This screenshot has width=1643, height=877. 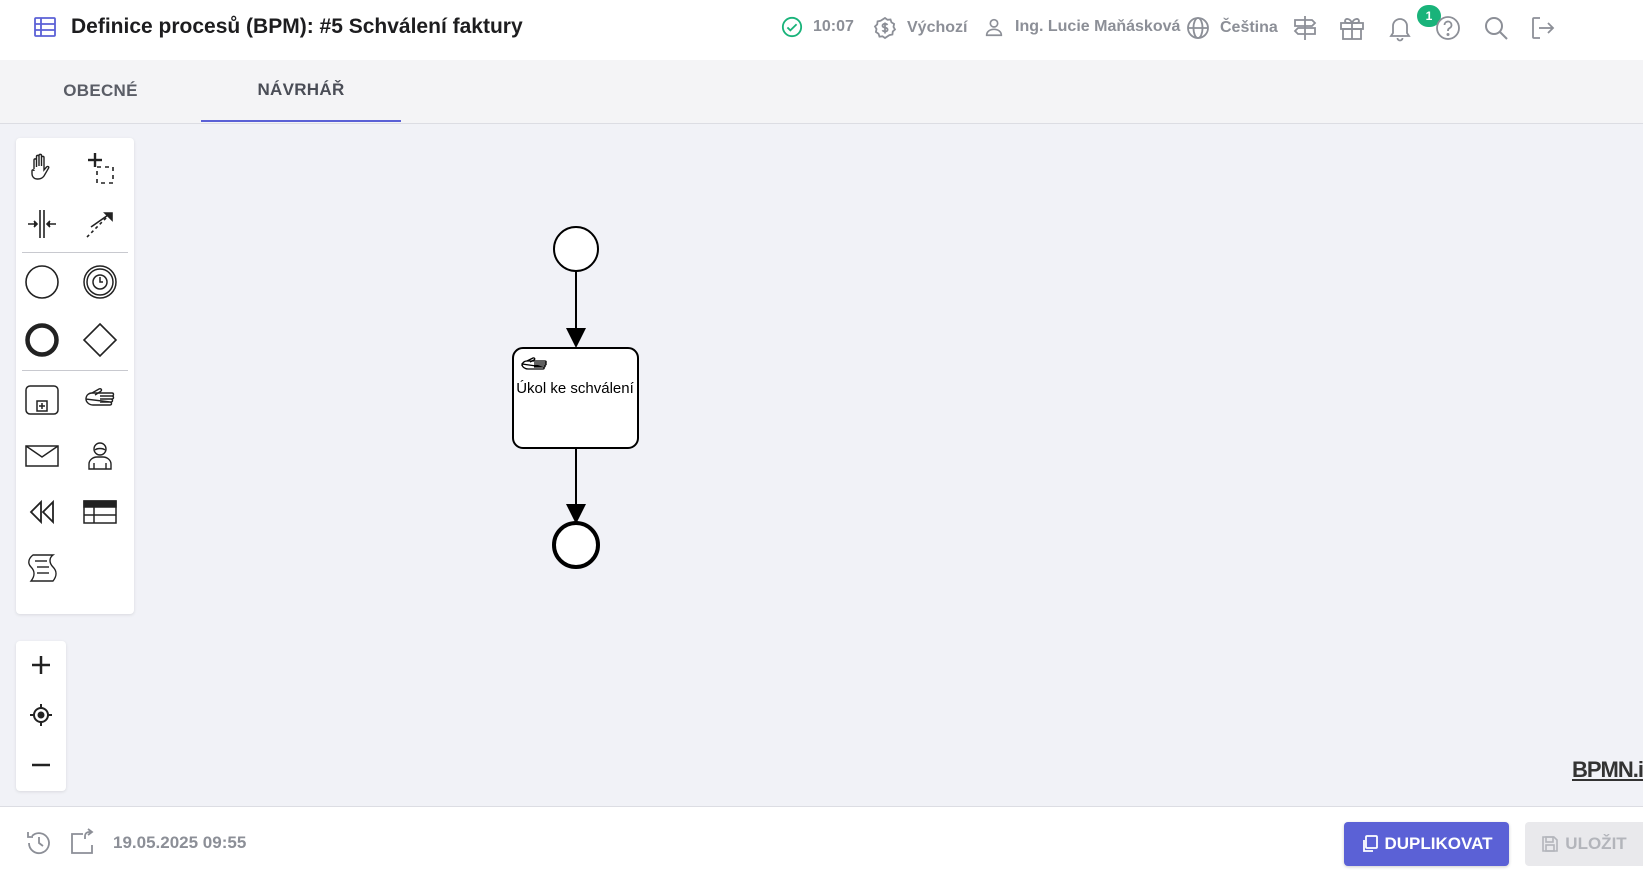 I want to click on lasso-tool, so click(x=100, y=168).